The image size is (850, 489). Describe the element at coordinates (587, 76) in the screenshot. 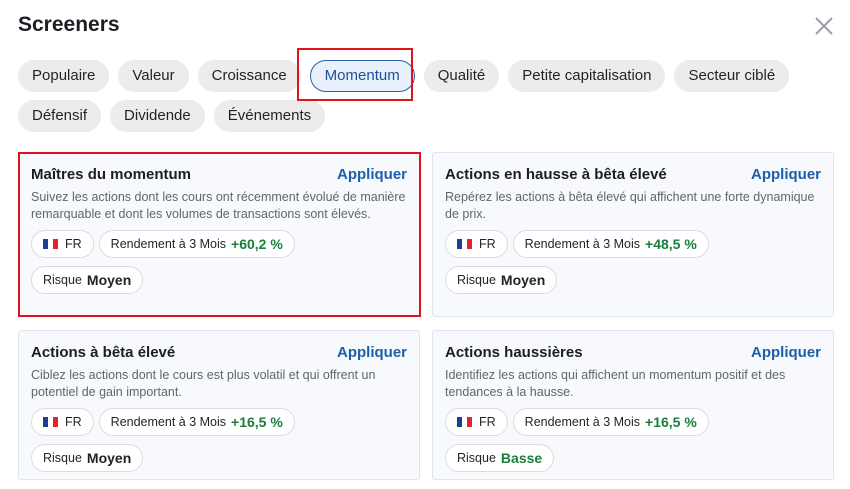

I see `chip-petite-capitalisation: Petite capitalisation` at that location.